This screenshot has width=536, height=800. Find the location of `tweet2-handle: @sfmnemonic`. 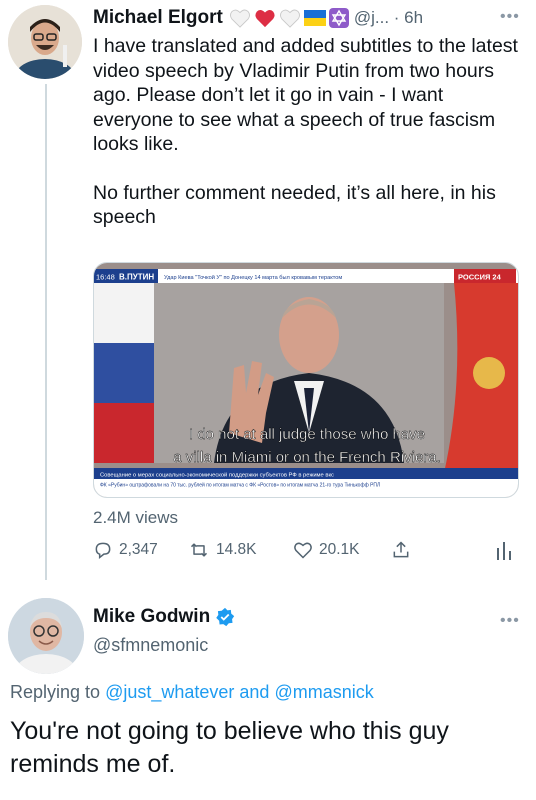

tweet2-handle: @sfmnemonic is located at coordinates (150, 645).